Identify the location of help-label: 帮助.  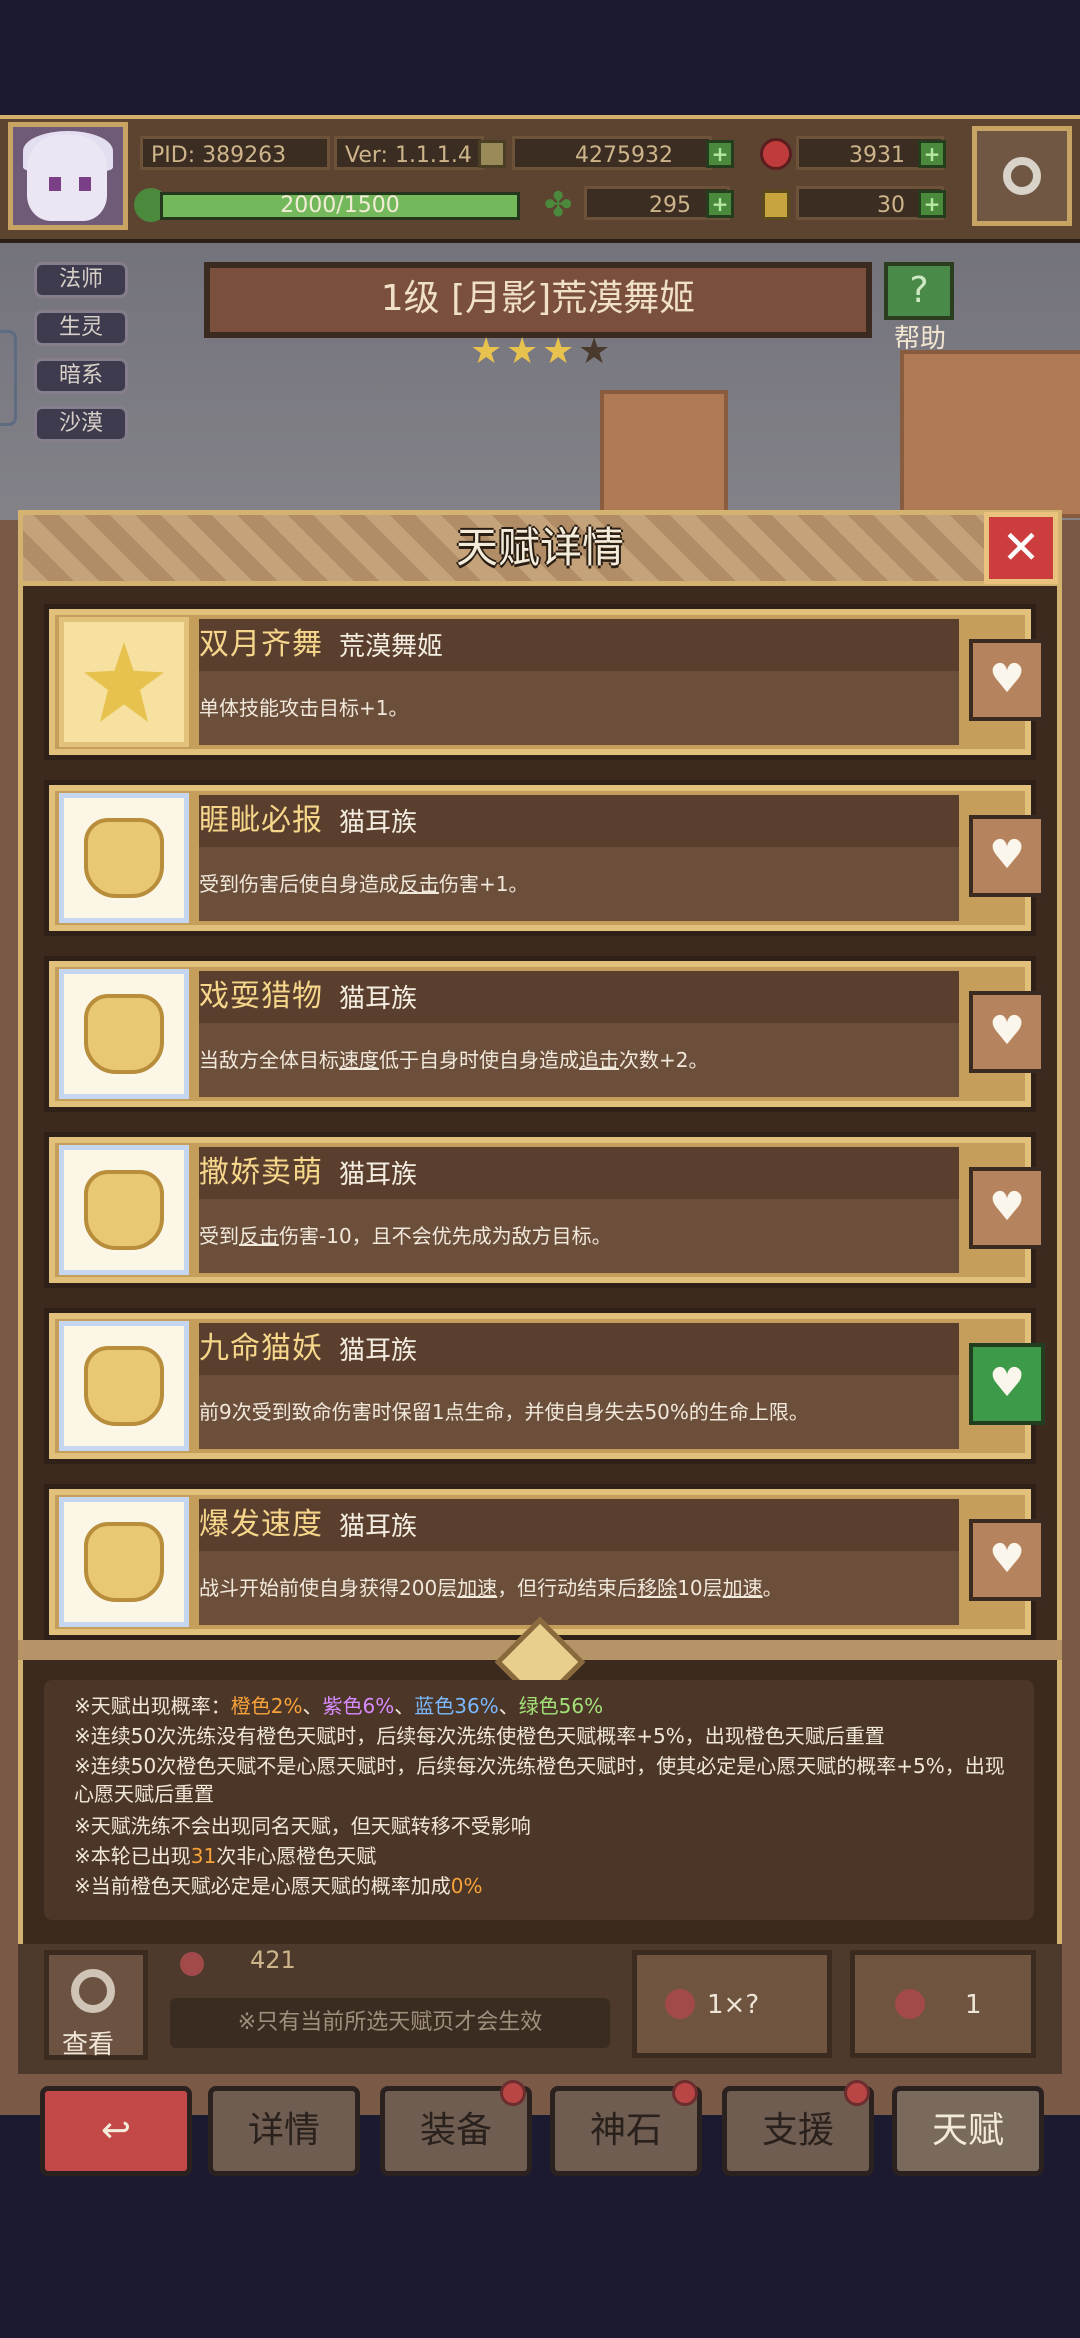
(919, 339).